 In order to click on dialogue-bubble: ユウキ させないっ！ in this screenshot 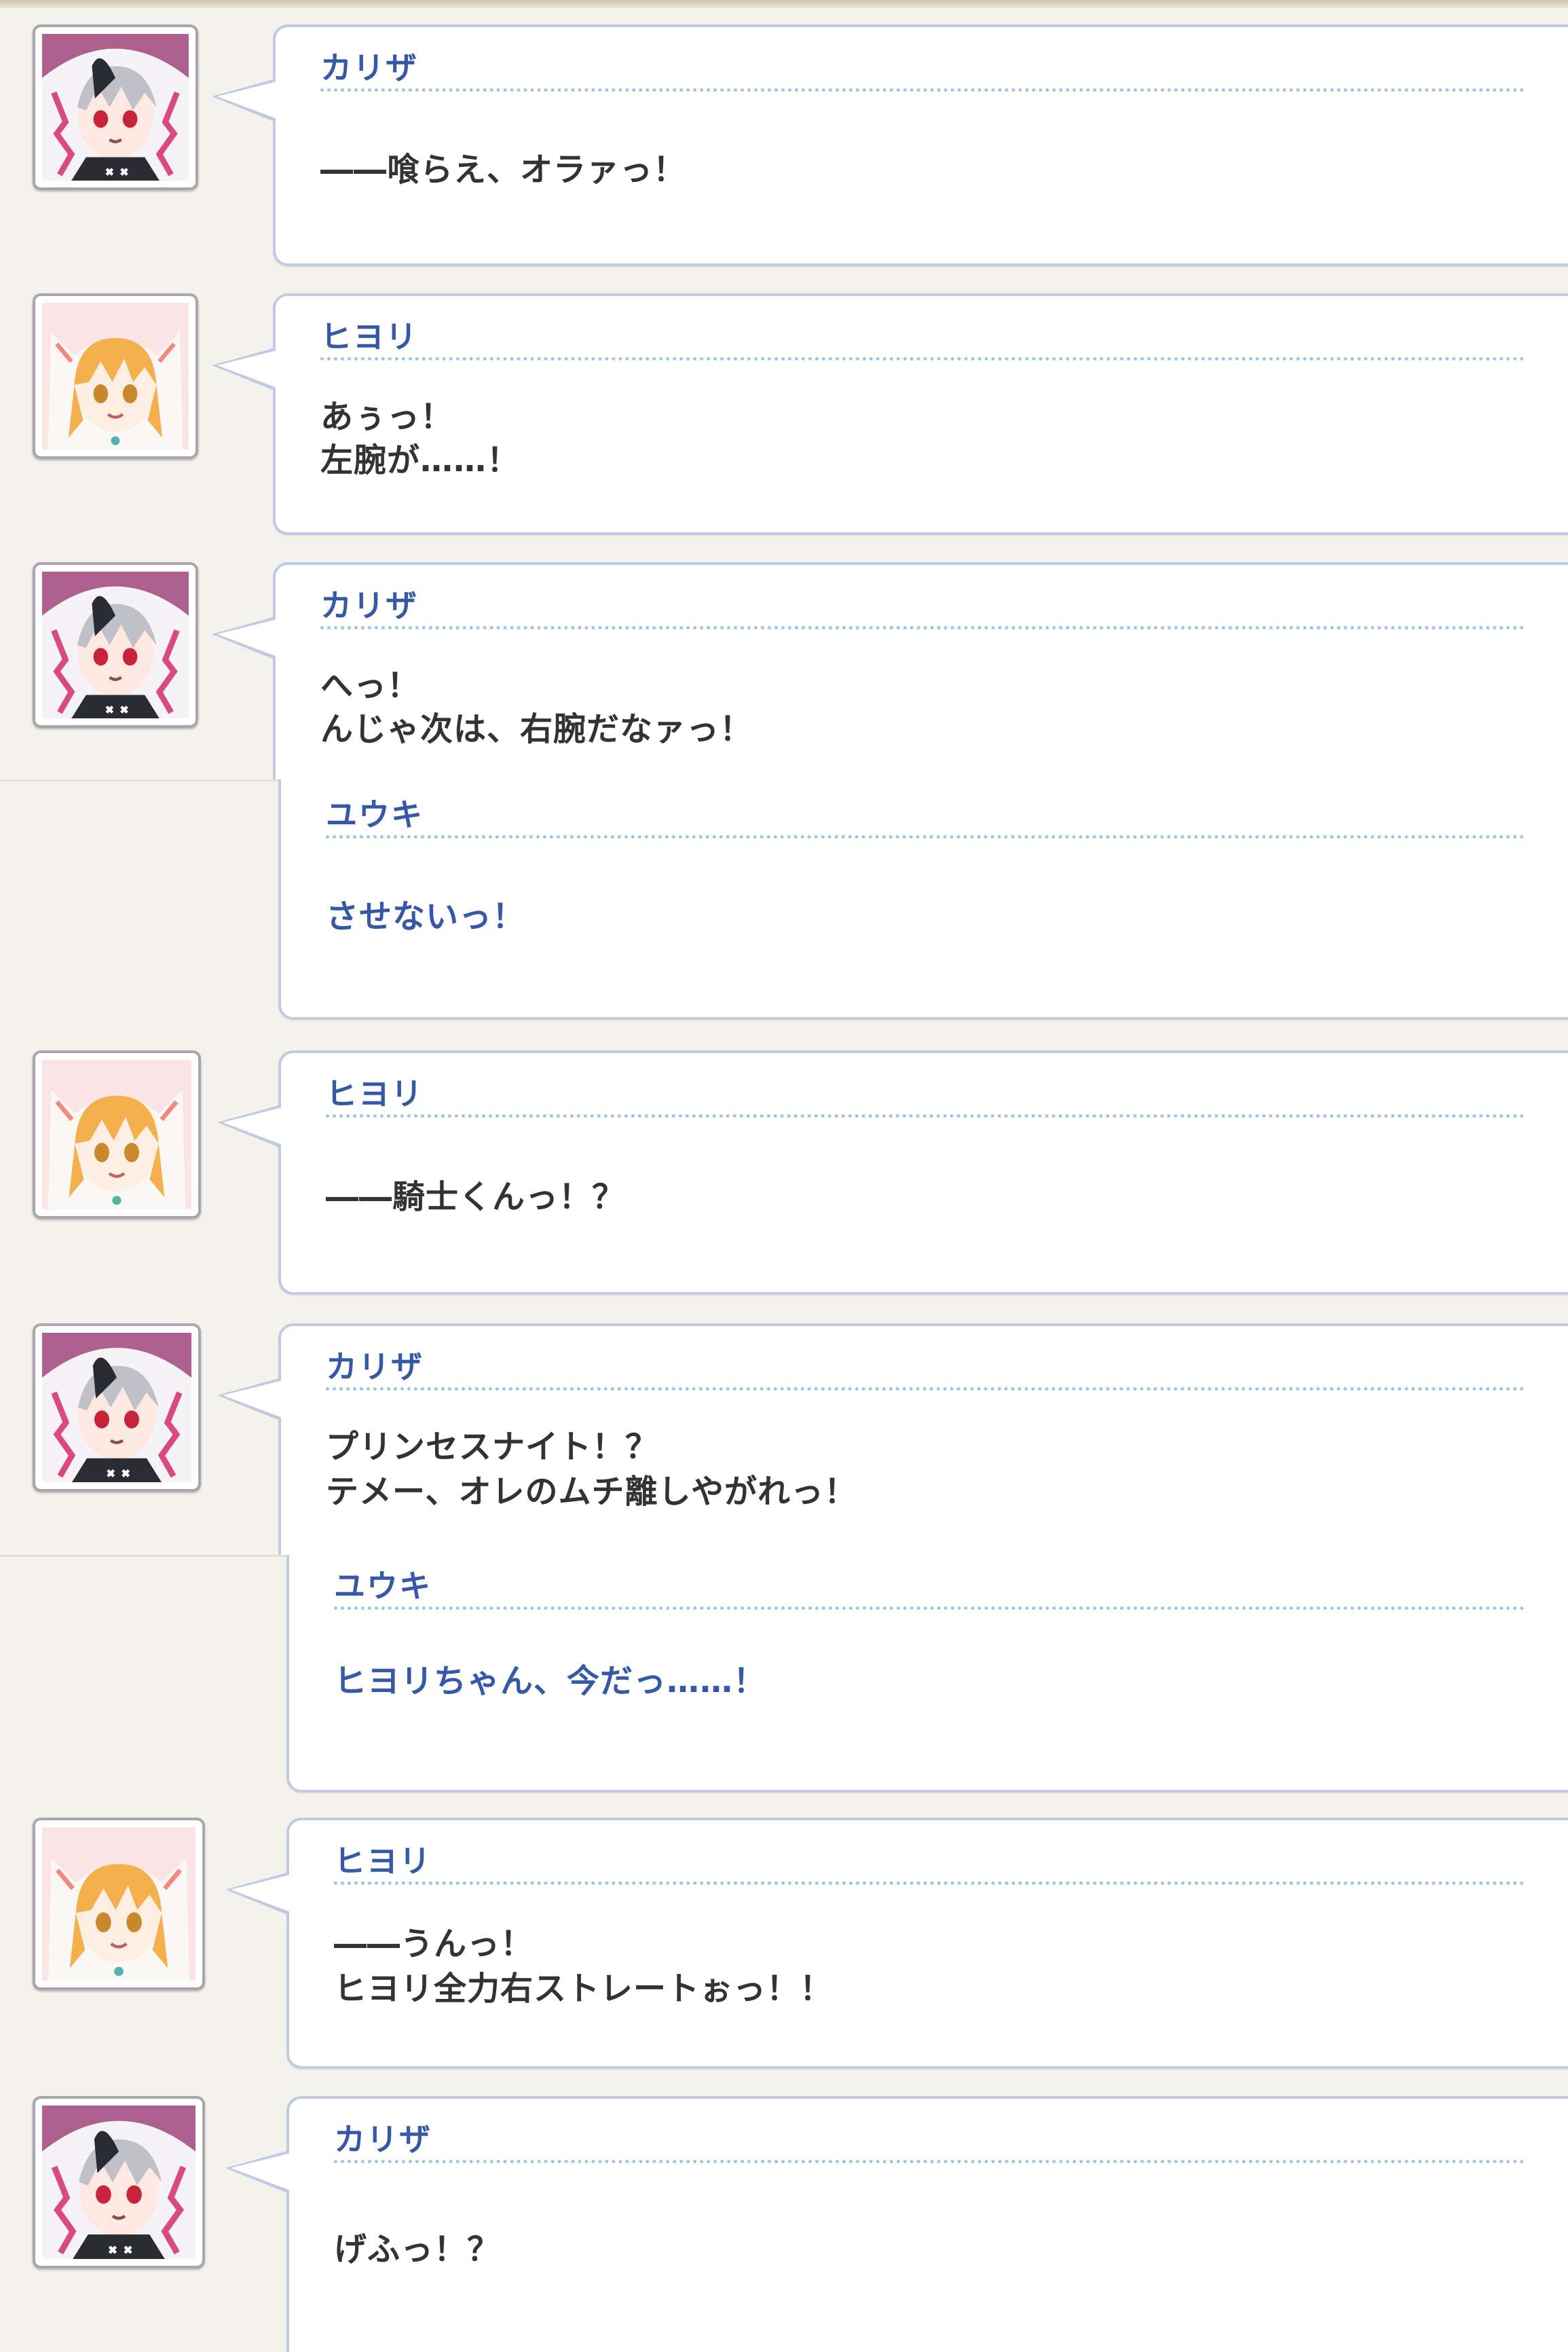, I will do `click(923, 899)`.